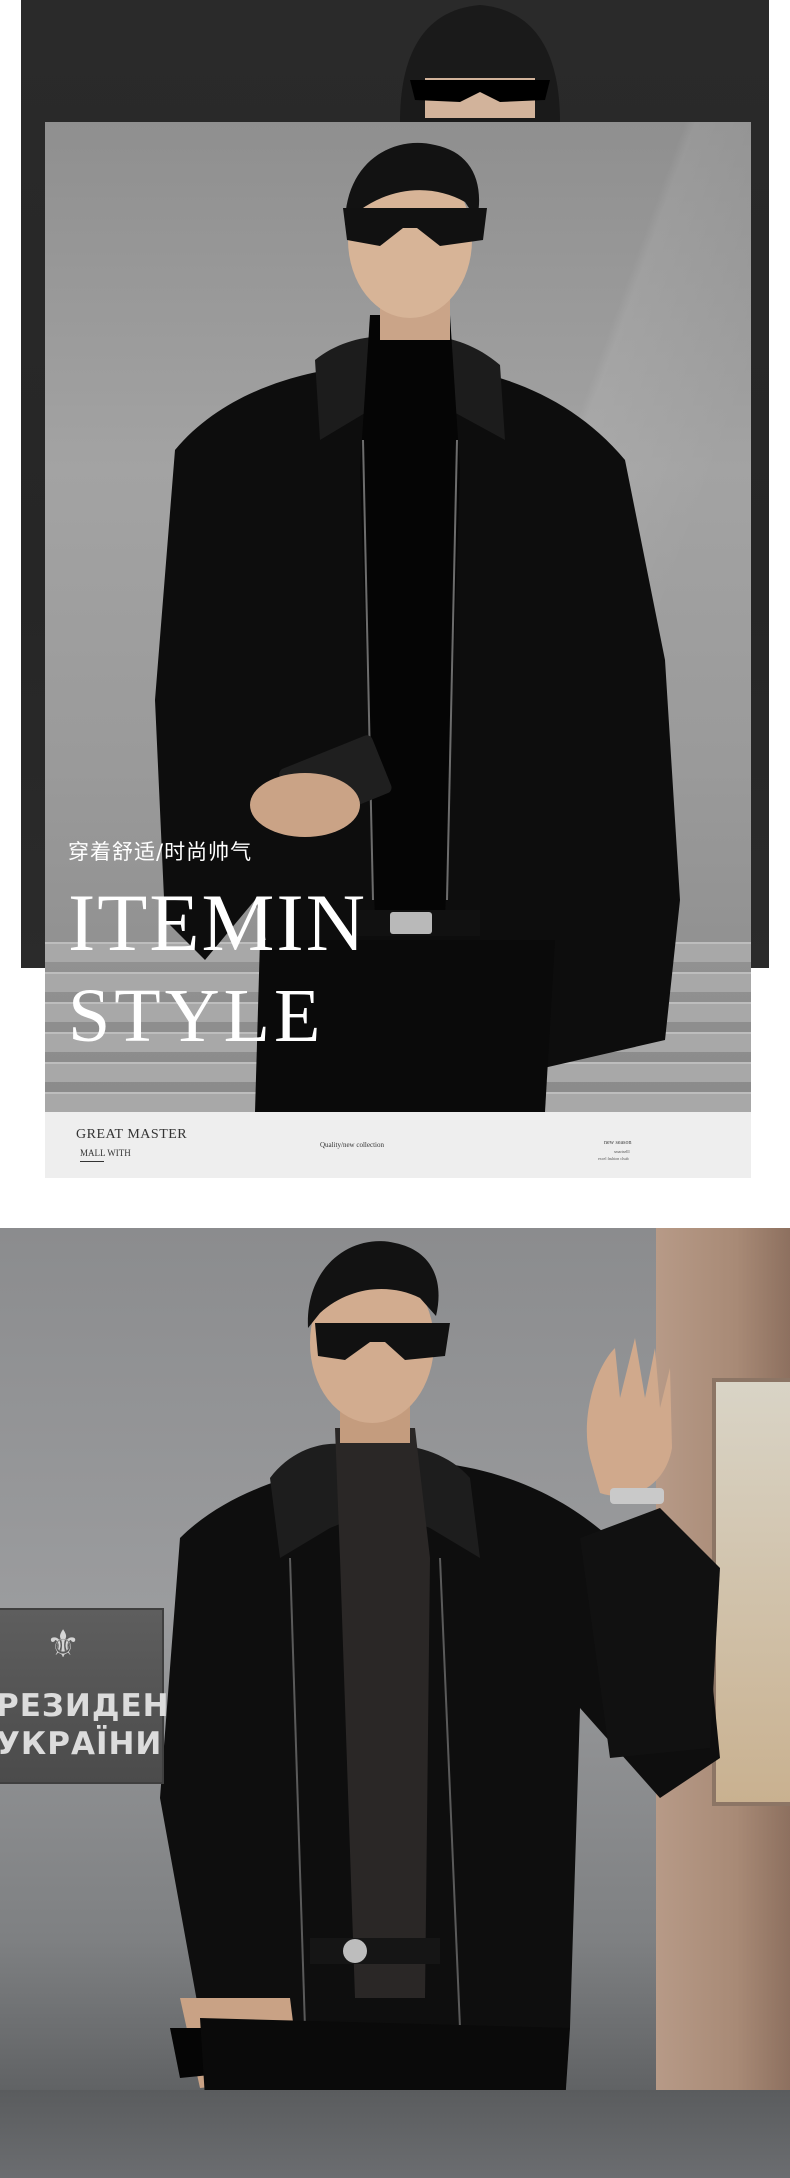 This screenshot has height=2178, width=790. What do you see at coordinates (132, 1134) in the screenshot?
I see `caption-brand-line-1: GREAT MASTER` at bounding box center [132, 1134].